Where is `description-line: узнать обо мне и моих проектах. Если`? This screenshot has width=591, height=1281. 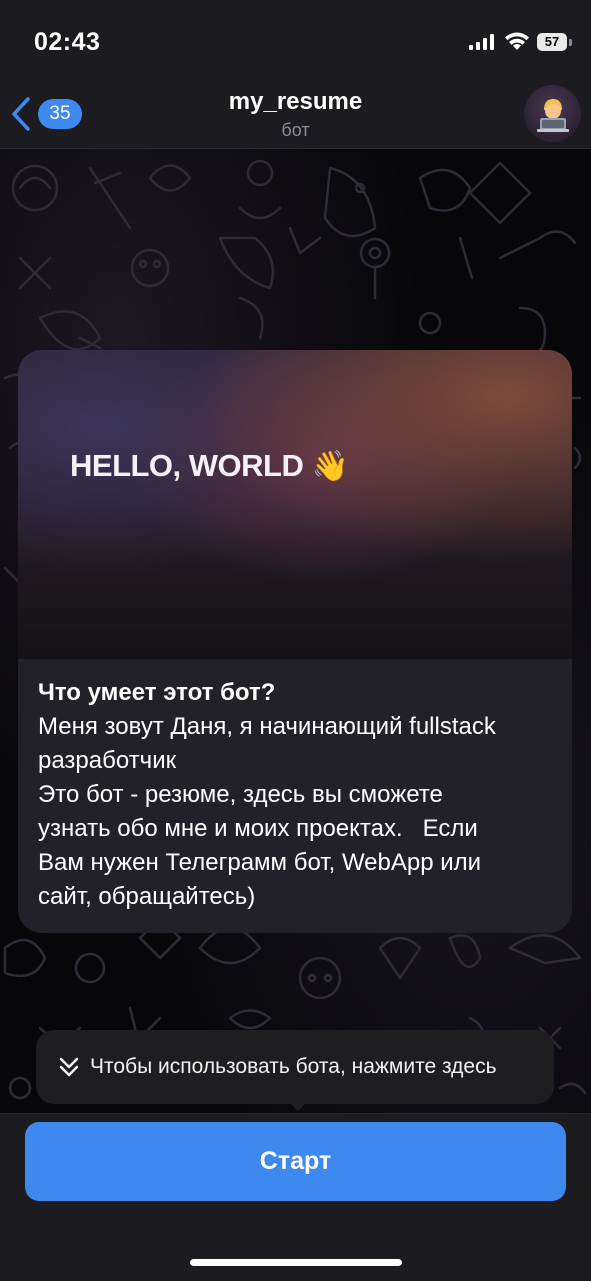
description-line: узнать обо мне и моих проектах. Если is located at coordinates (258, 828).